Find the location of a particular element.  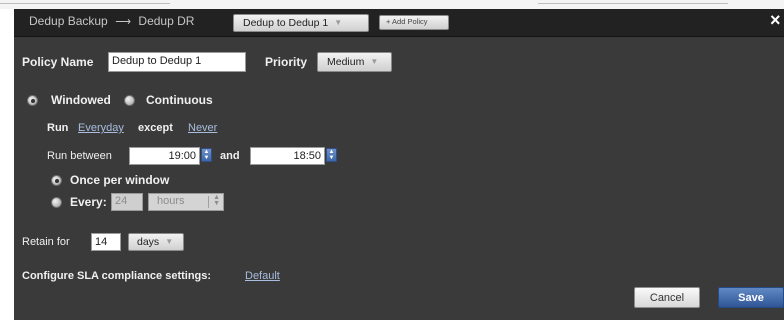

except-label: except is located at coordinates (155, 128).